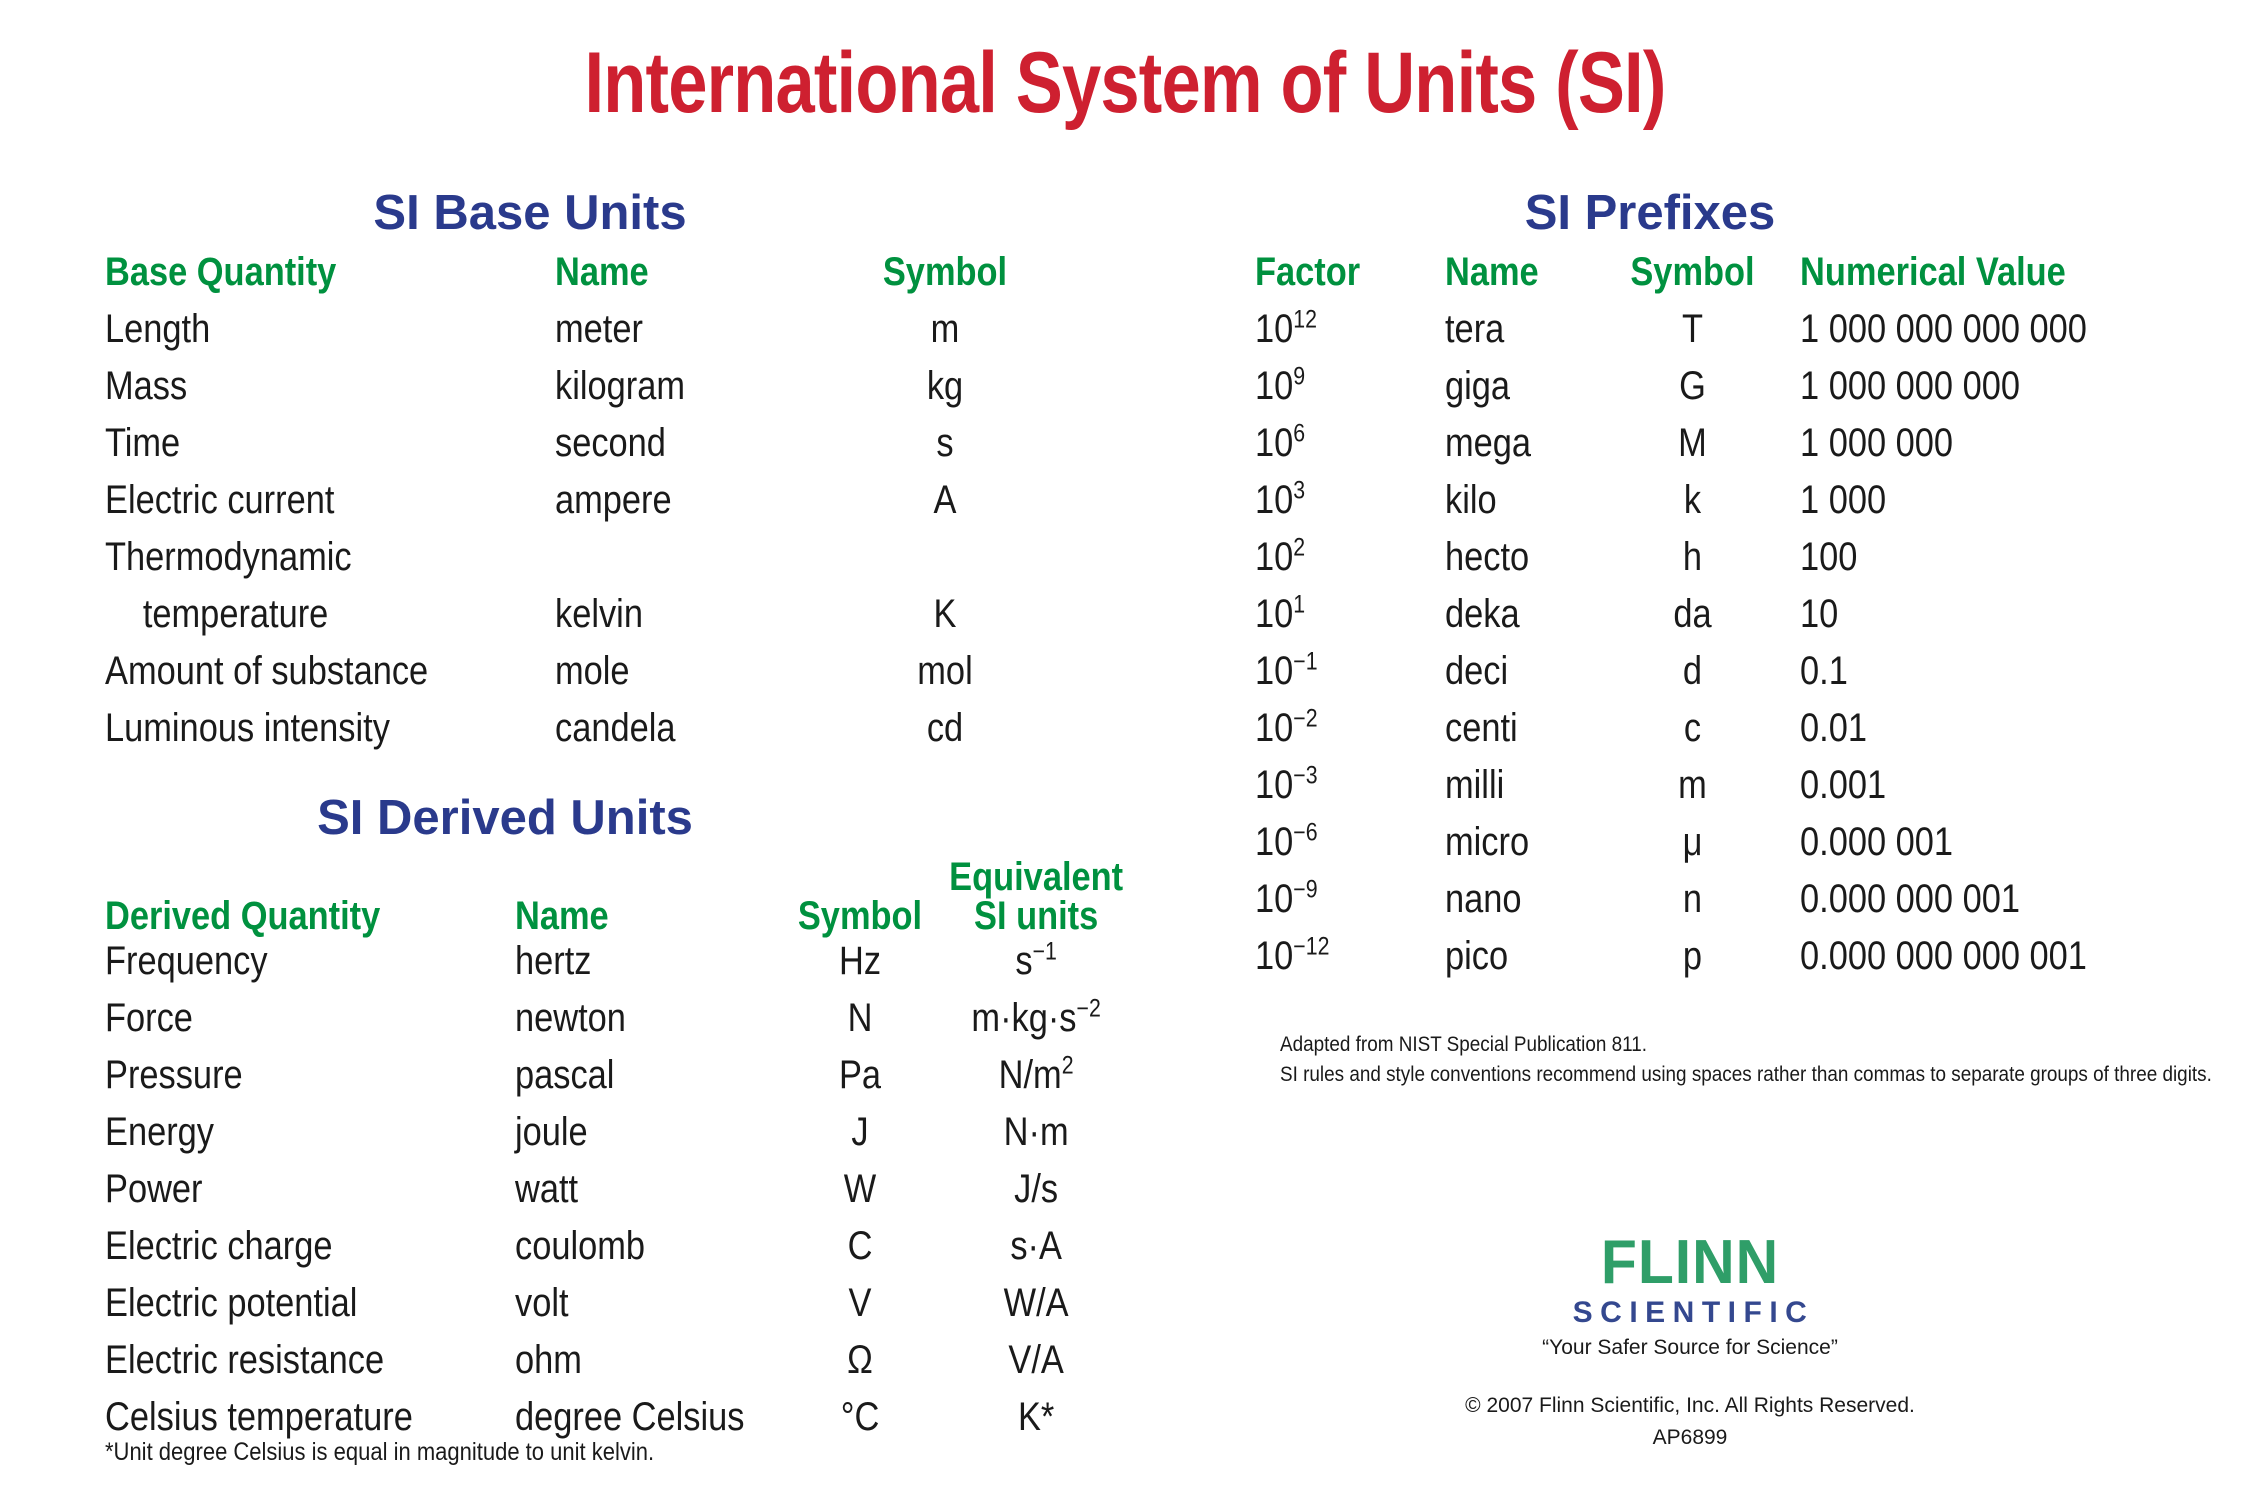  I want to click on base-quantity-cell: Length, so click(158, 329).